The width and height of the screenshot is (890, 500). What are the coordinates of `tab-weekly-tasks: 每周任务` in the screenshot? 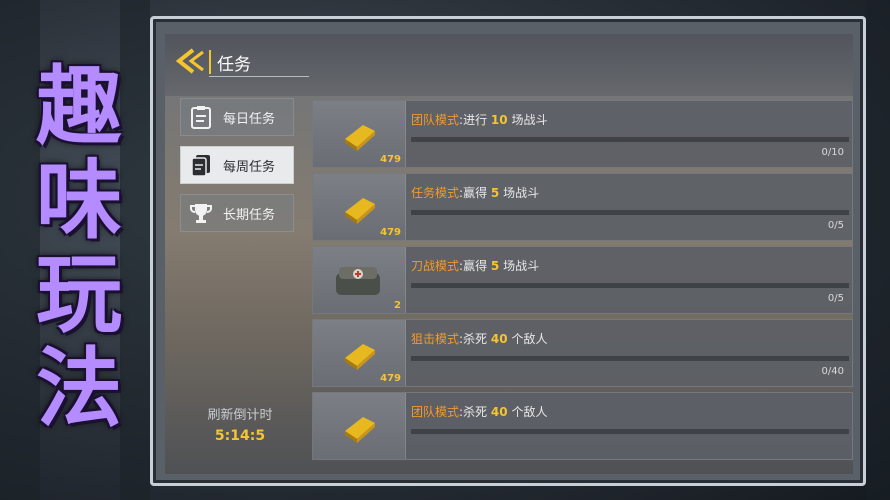 It's located at (237, 165).